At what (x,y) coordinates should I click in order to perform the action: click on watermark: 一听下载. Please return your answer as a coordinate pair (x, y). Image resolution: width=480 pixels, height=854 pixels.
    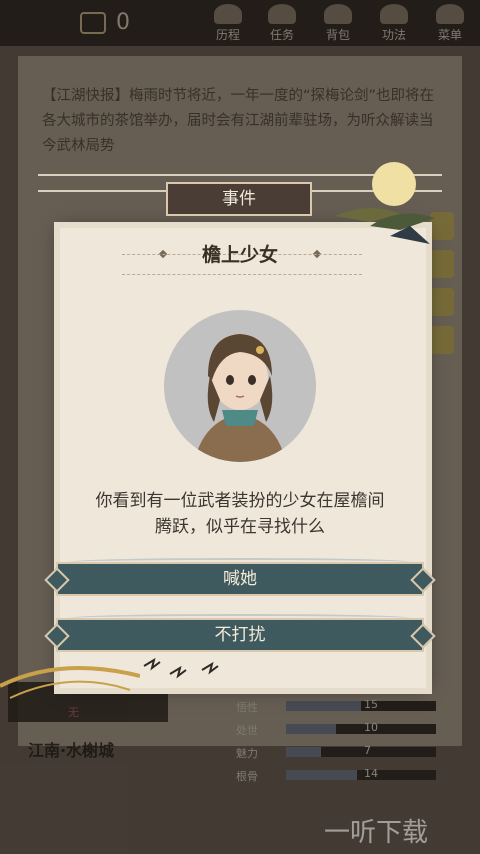
    Looking at the image, I should click on (376, 833).